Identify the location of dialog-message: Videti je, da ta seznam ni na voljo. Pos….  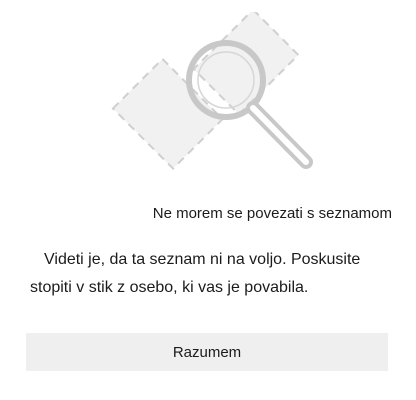
(195, 273).